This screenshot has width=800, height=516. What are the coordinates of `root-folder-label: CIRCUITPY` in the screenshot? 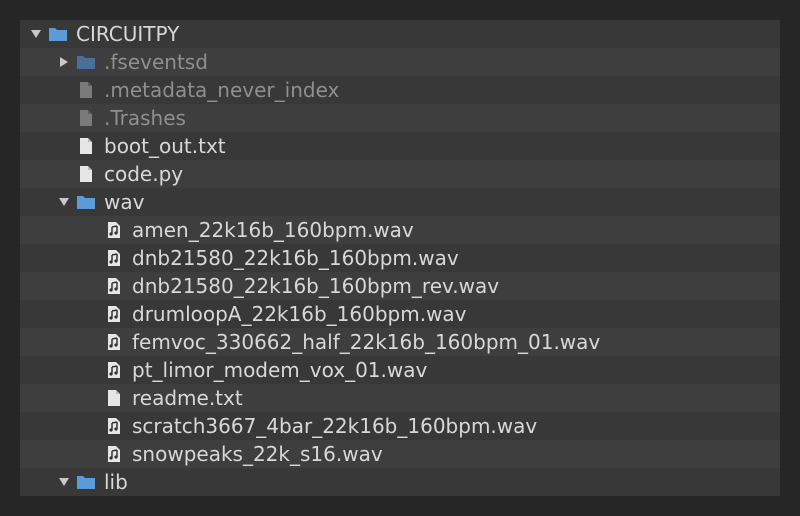 It's located at (128, 34).